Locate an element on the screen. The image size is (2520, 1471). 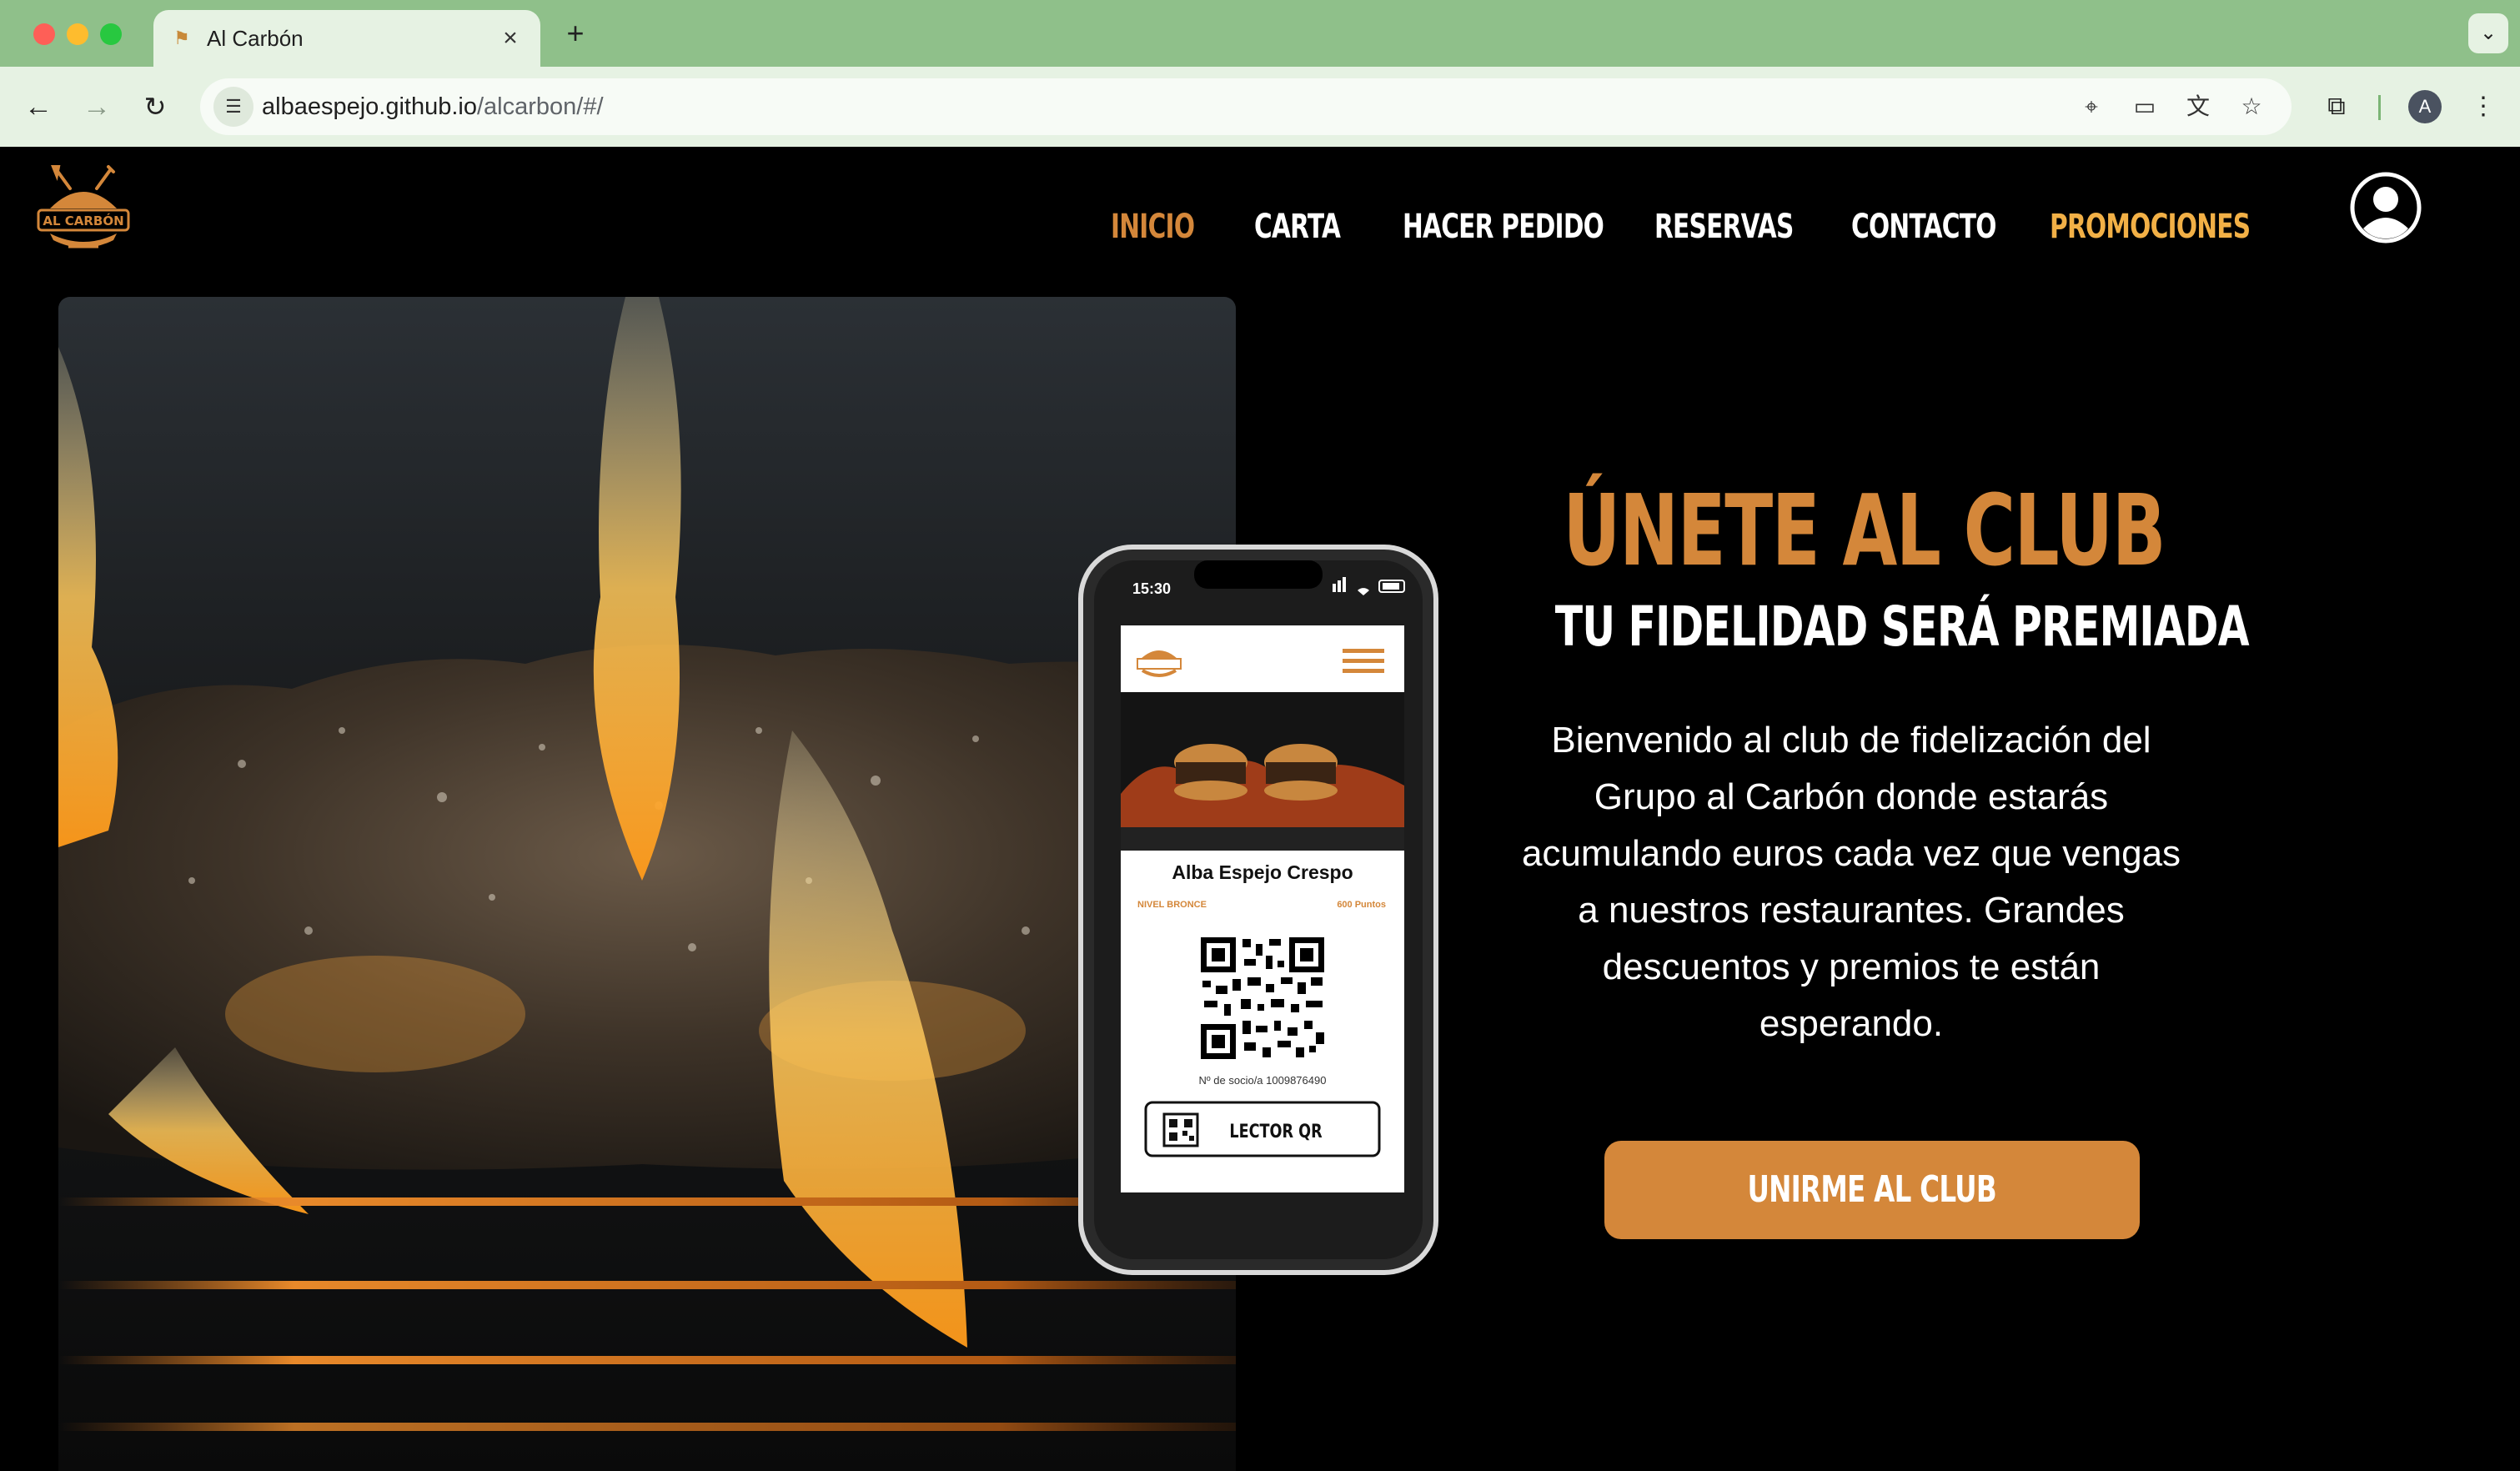
close-window-button is located at coordinates (44, 34).